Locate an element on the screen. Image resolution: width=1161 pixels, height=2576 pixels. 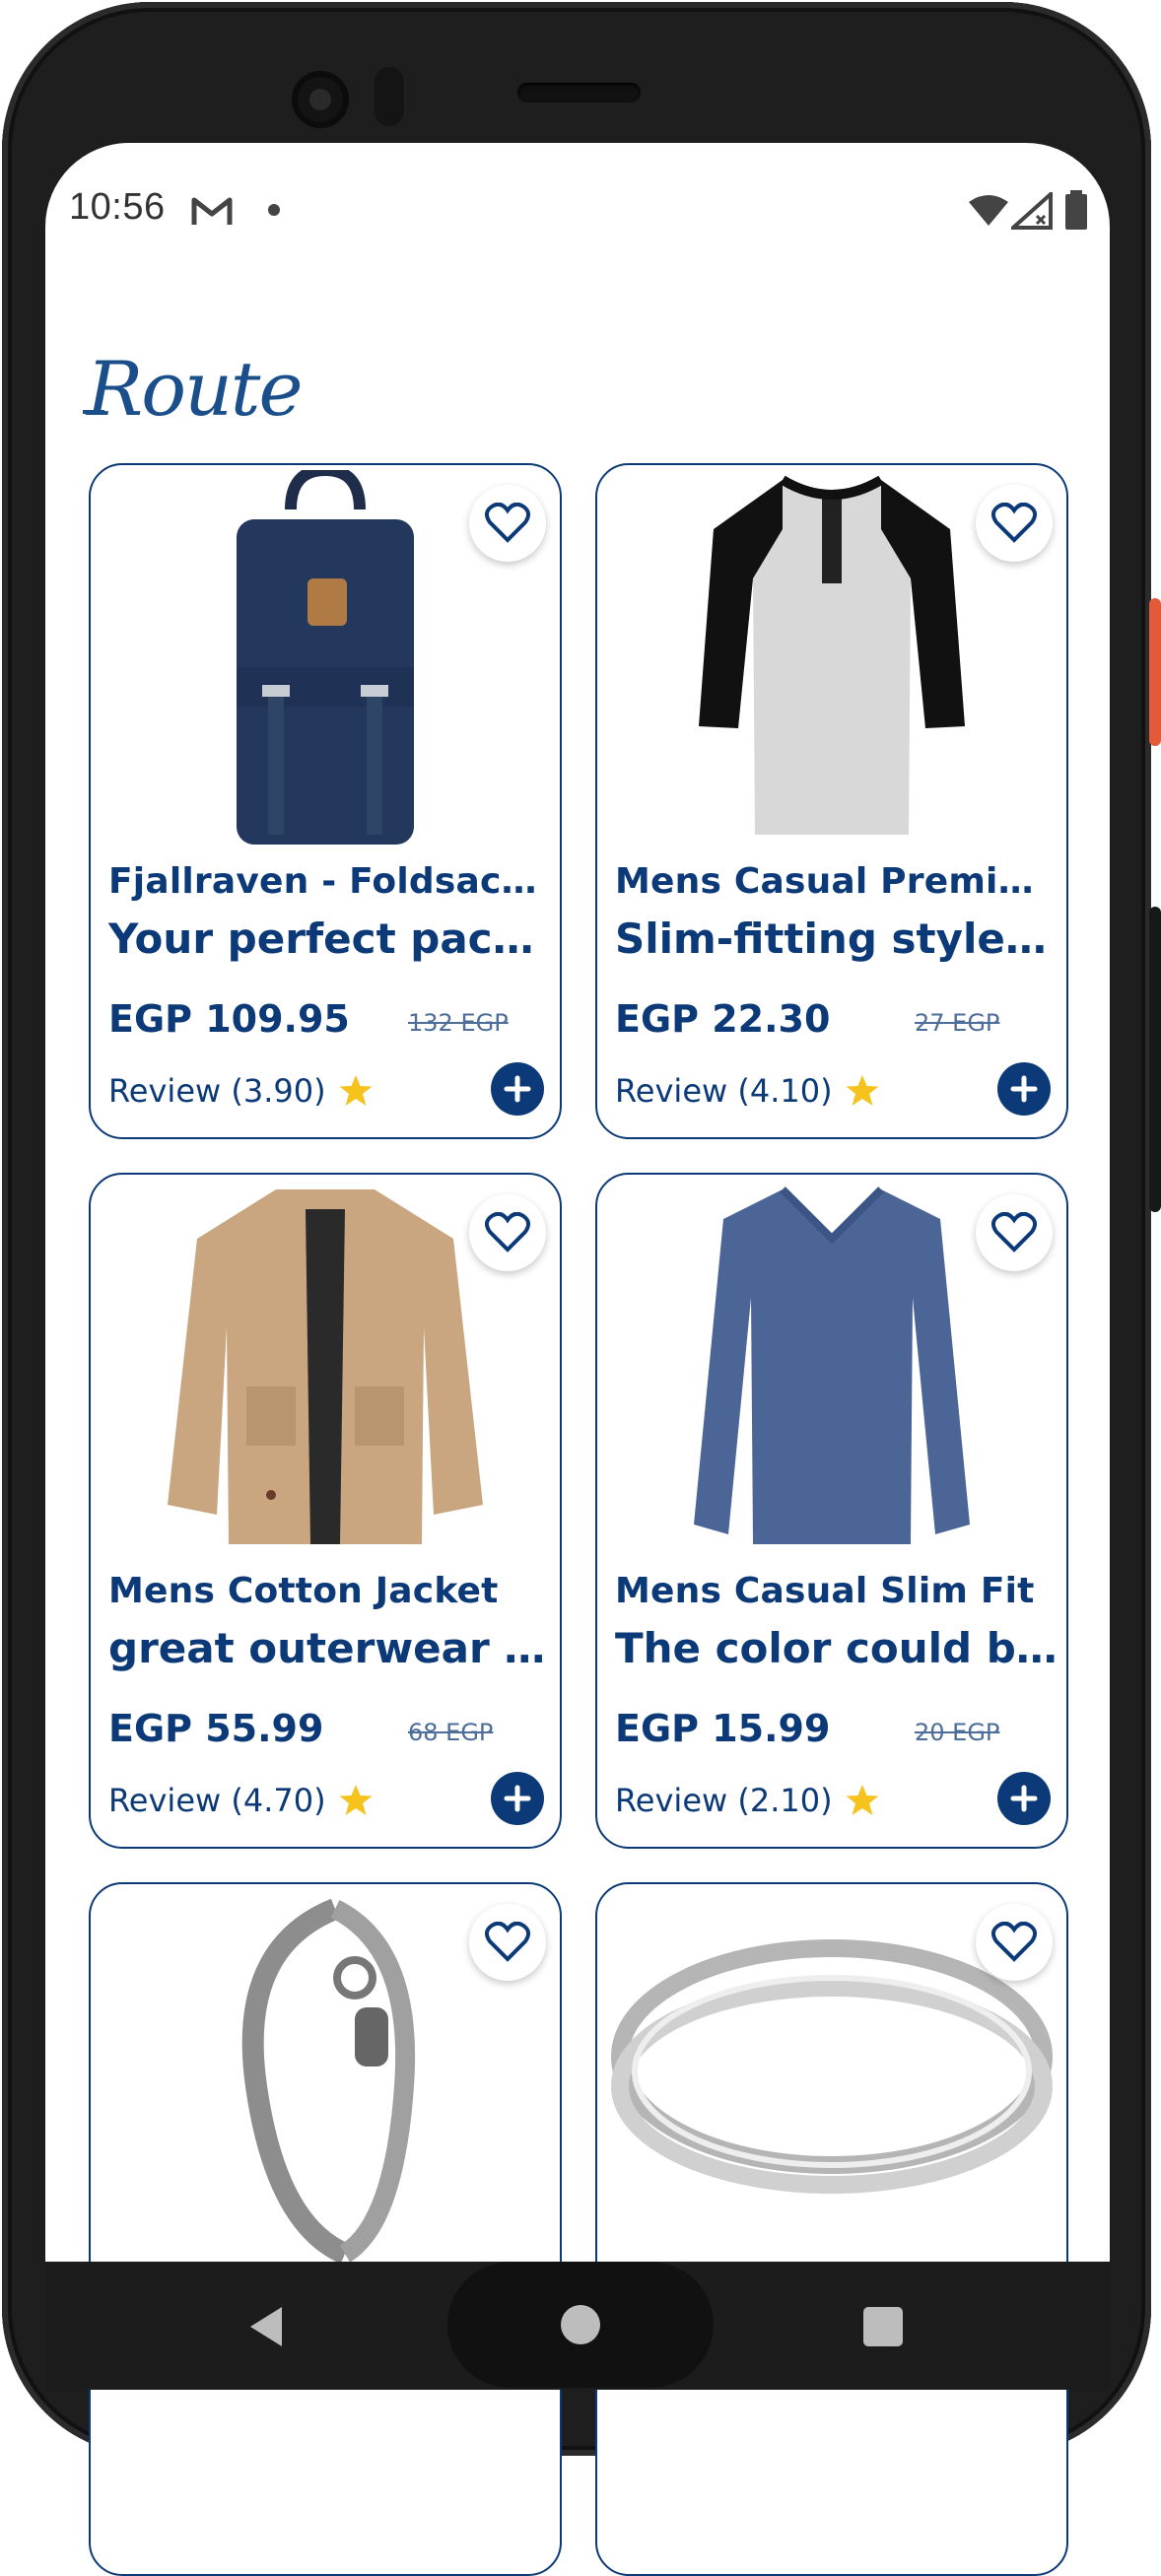
product-review: Review (4.70) is located at coordinates (241, 1800).